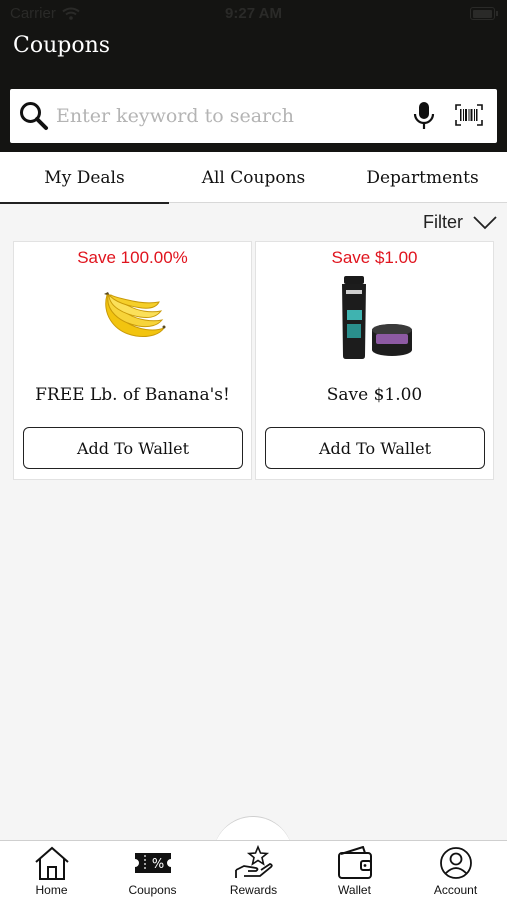 Image resolution: width=507 pixels, height=900 pixels. Describe the element at coordinates (157, 864) in the screenshot. I see `coupon-icon-text: %` at that location.